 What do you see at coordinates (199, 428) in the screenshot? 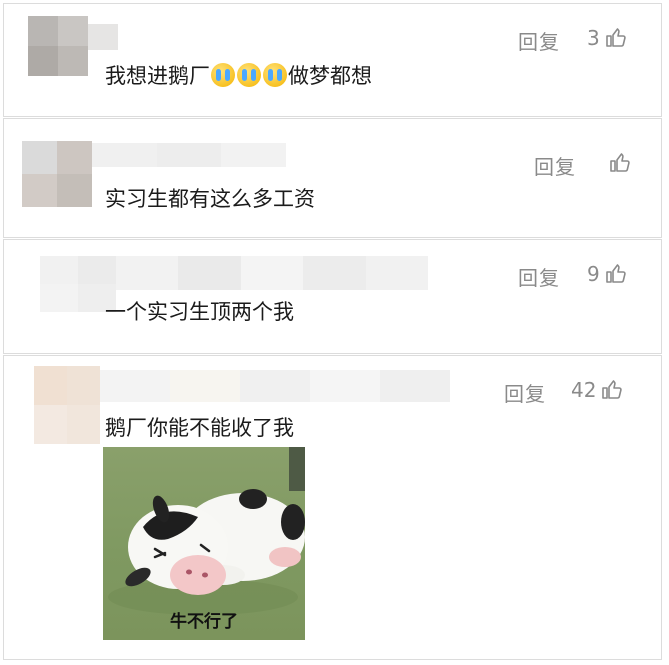
I see `comment-text: 鹅厂你能不能收了我` at bounding box center [199, 428].